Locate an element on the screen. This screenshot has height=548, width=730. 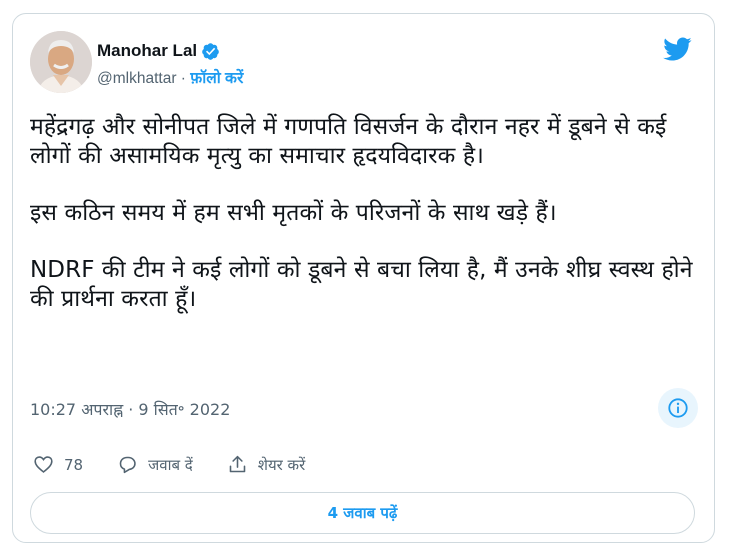
share-button: शेयर करें is located at coordinates (266, 464).